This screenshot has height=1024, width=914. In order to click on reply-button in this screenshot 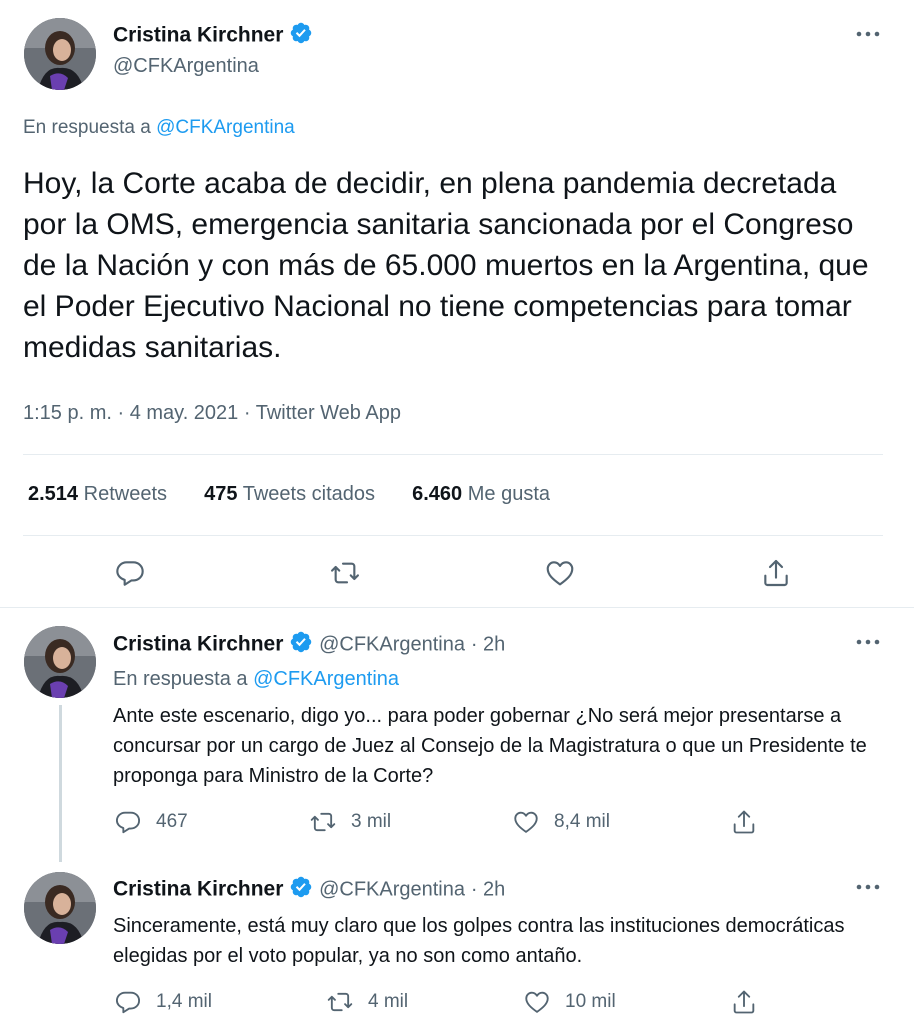, I will do `click(130, 573)`.